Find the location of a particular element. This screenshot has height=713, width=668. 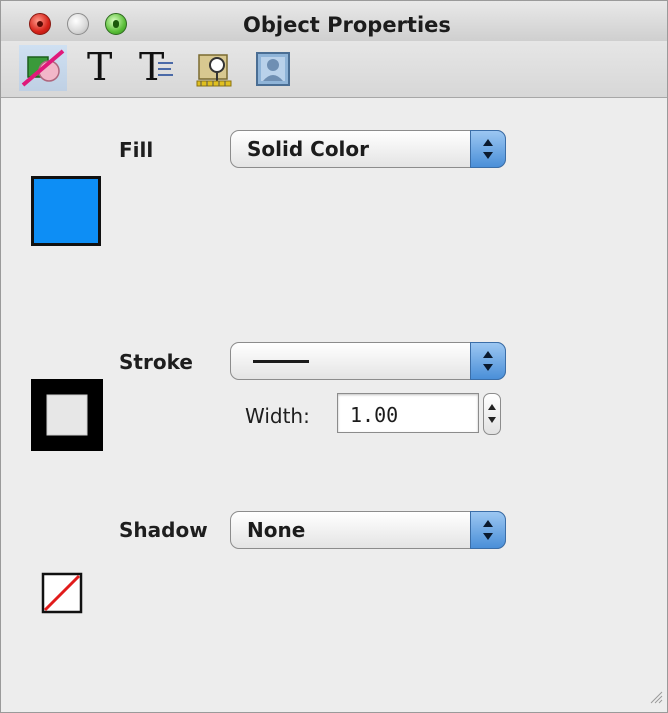

zoom-button is located at coordinates (116, 24).